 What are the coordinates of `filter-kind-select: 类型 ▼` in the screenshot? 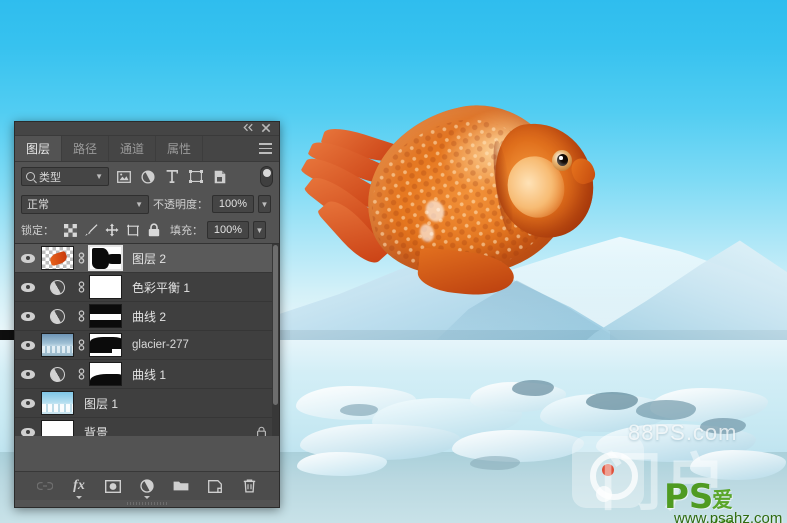 It's located at (65, 176).